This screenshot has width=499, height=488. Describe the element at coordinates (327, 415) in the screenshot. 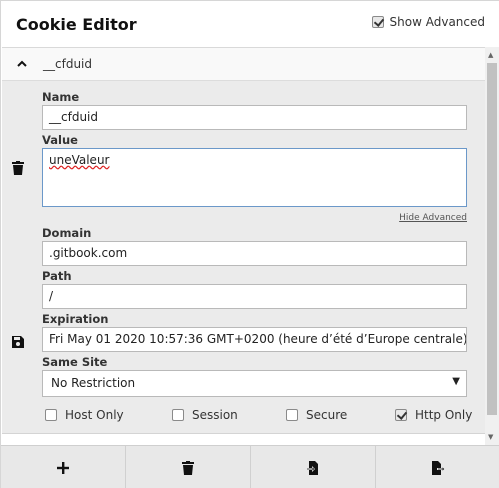

I see `secure-label: Secure` at that location.